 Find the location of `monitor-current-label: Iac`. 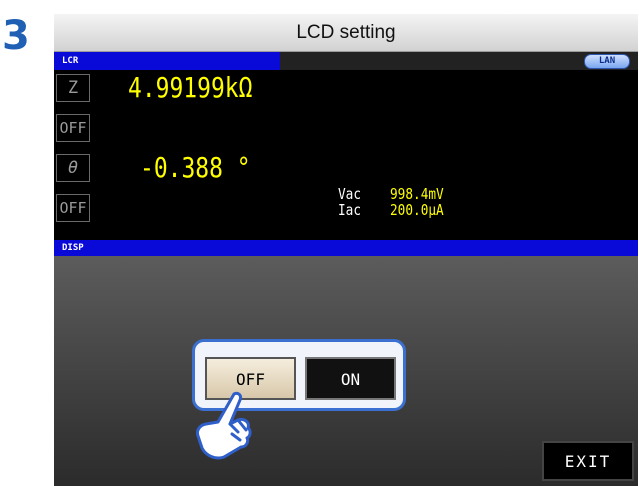

monitor-current-label: Iac is located at coordinates (350, 210).